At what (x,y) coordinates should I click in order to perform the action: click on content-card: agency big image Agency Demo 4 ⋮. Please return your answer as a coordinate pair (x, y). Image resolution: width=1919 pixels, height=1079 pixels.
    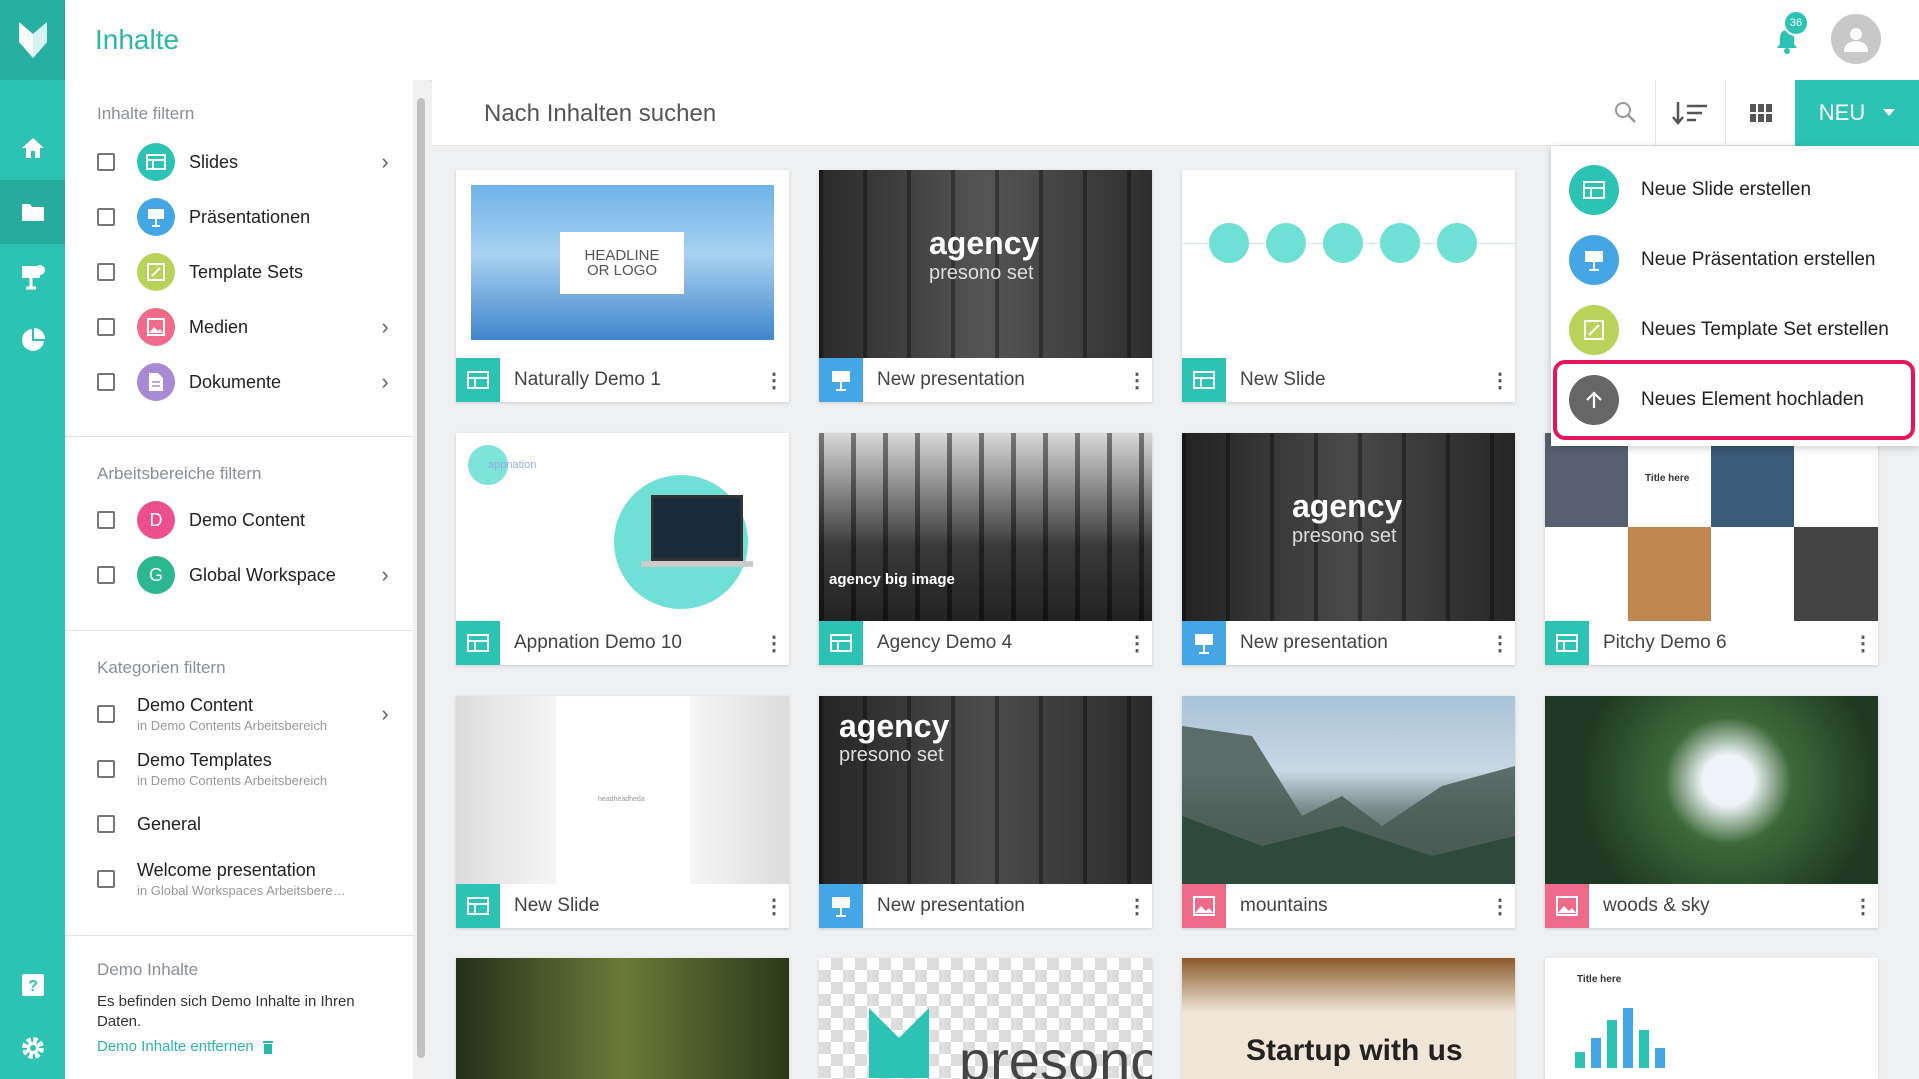
    Looking at the image, I should click on (985, 549).